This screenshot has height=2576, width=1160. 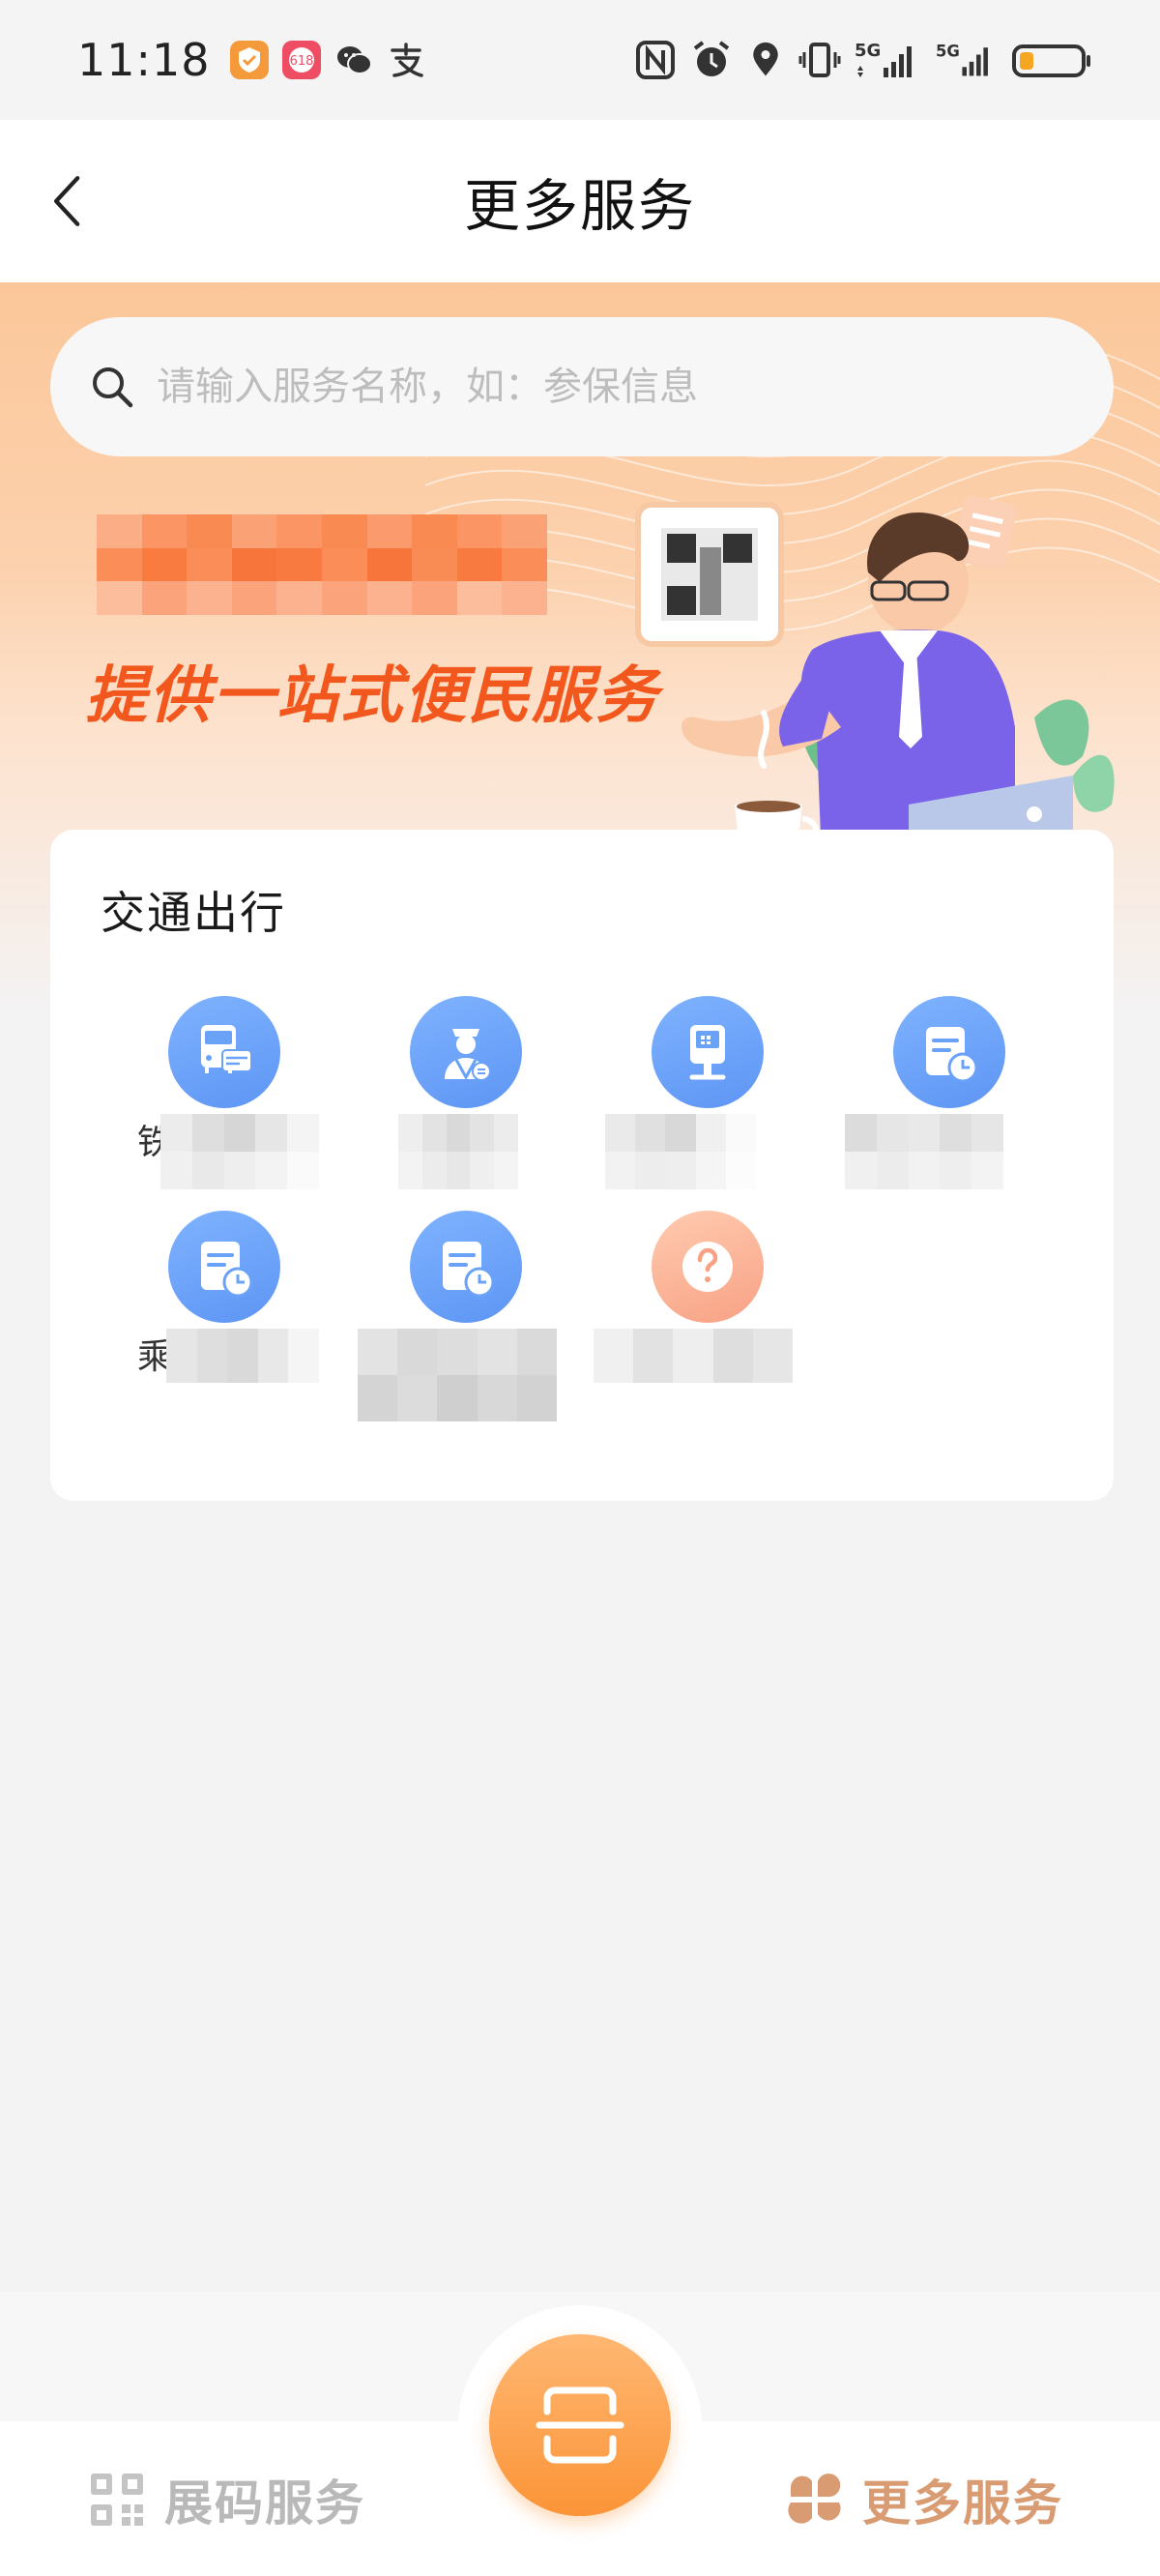 I want to click on scan-icon, so click(x=580, y=2425).